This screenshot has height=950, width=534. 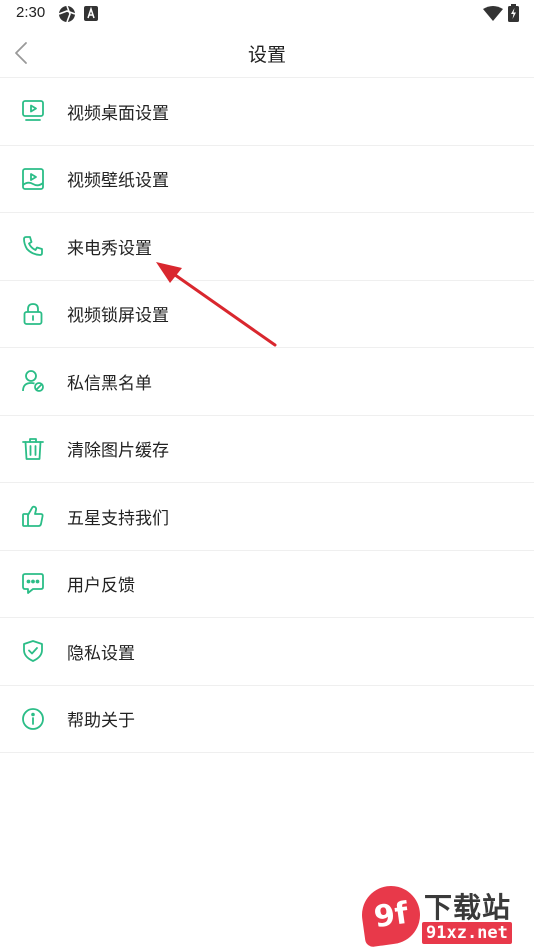 What do you see at coordinates (101, 586) in the screenshot?
I see `settings-item-label: 用户反馈` at bounding box center [101, 586].